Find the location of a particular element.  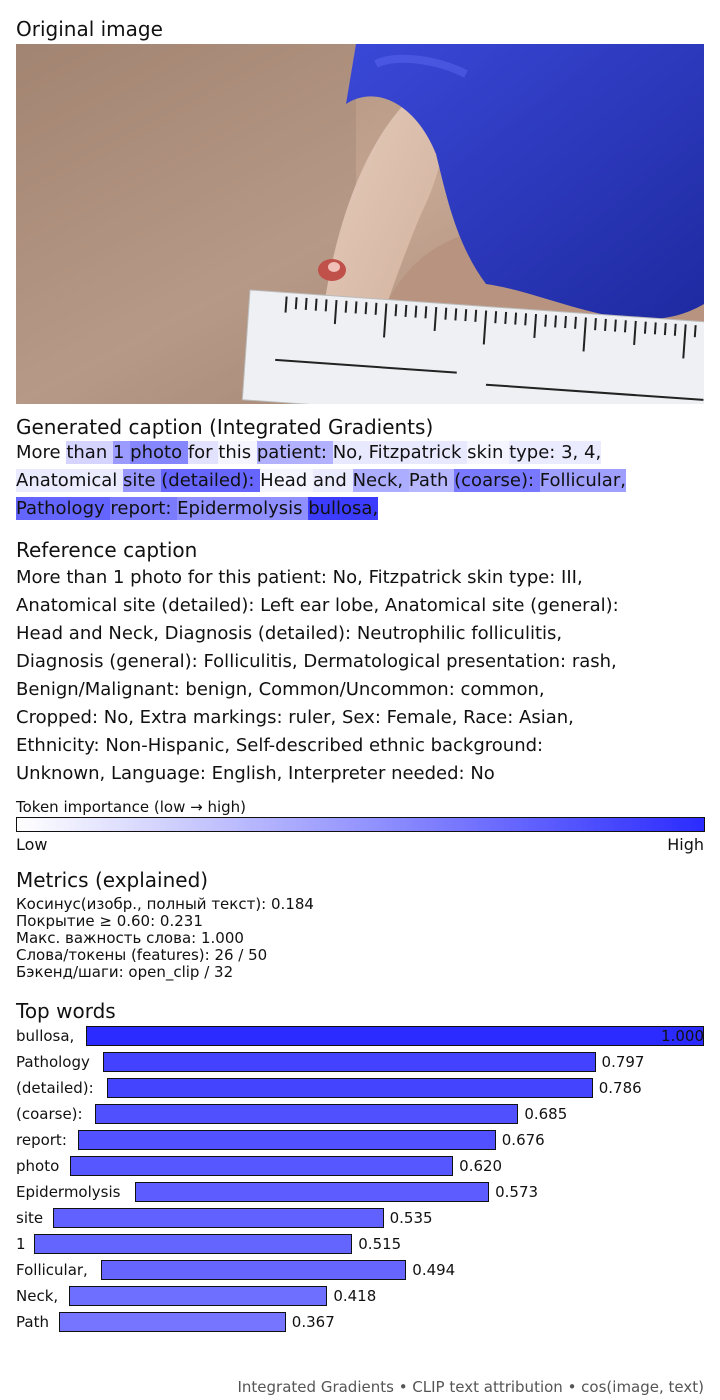

bar-label: (detailed): is located at coordinates (55, 1088).